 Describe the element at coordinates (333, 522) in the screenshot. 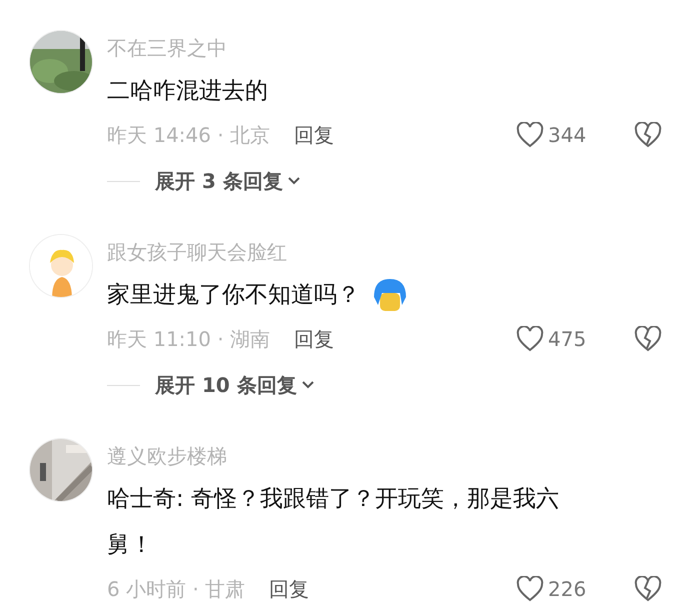

I see `comment-text: 哈士奇: 奇怪？我跟错了？开玩笑，那是我六舅！` at that location.